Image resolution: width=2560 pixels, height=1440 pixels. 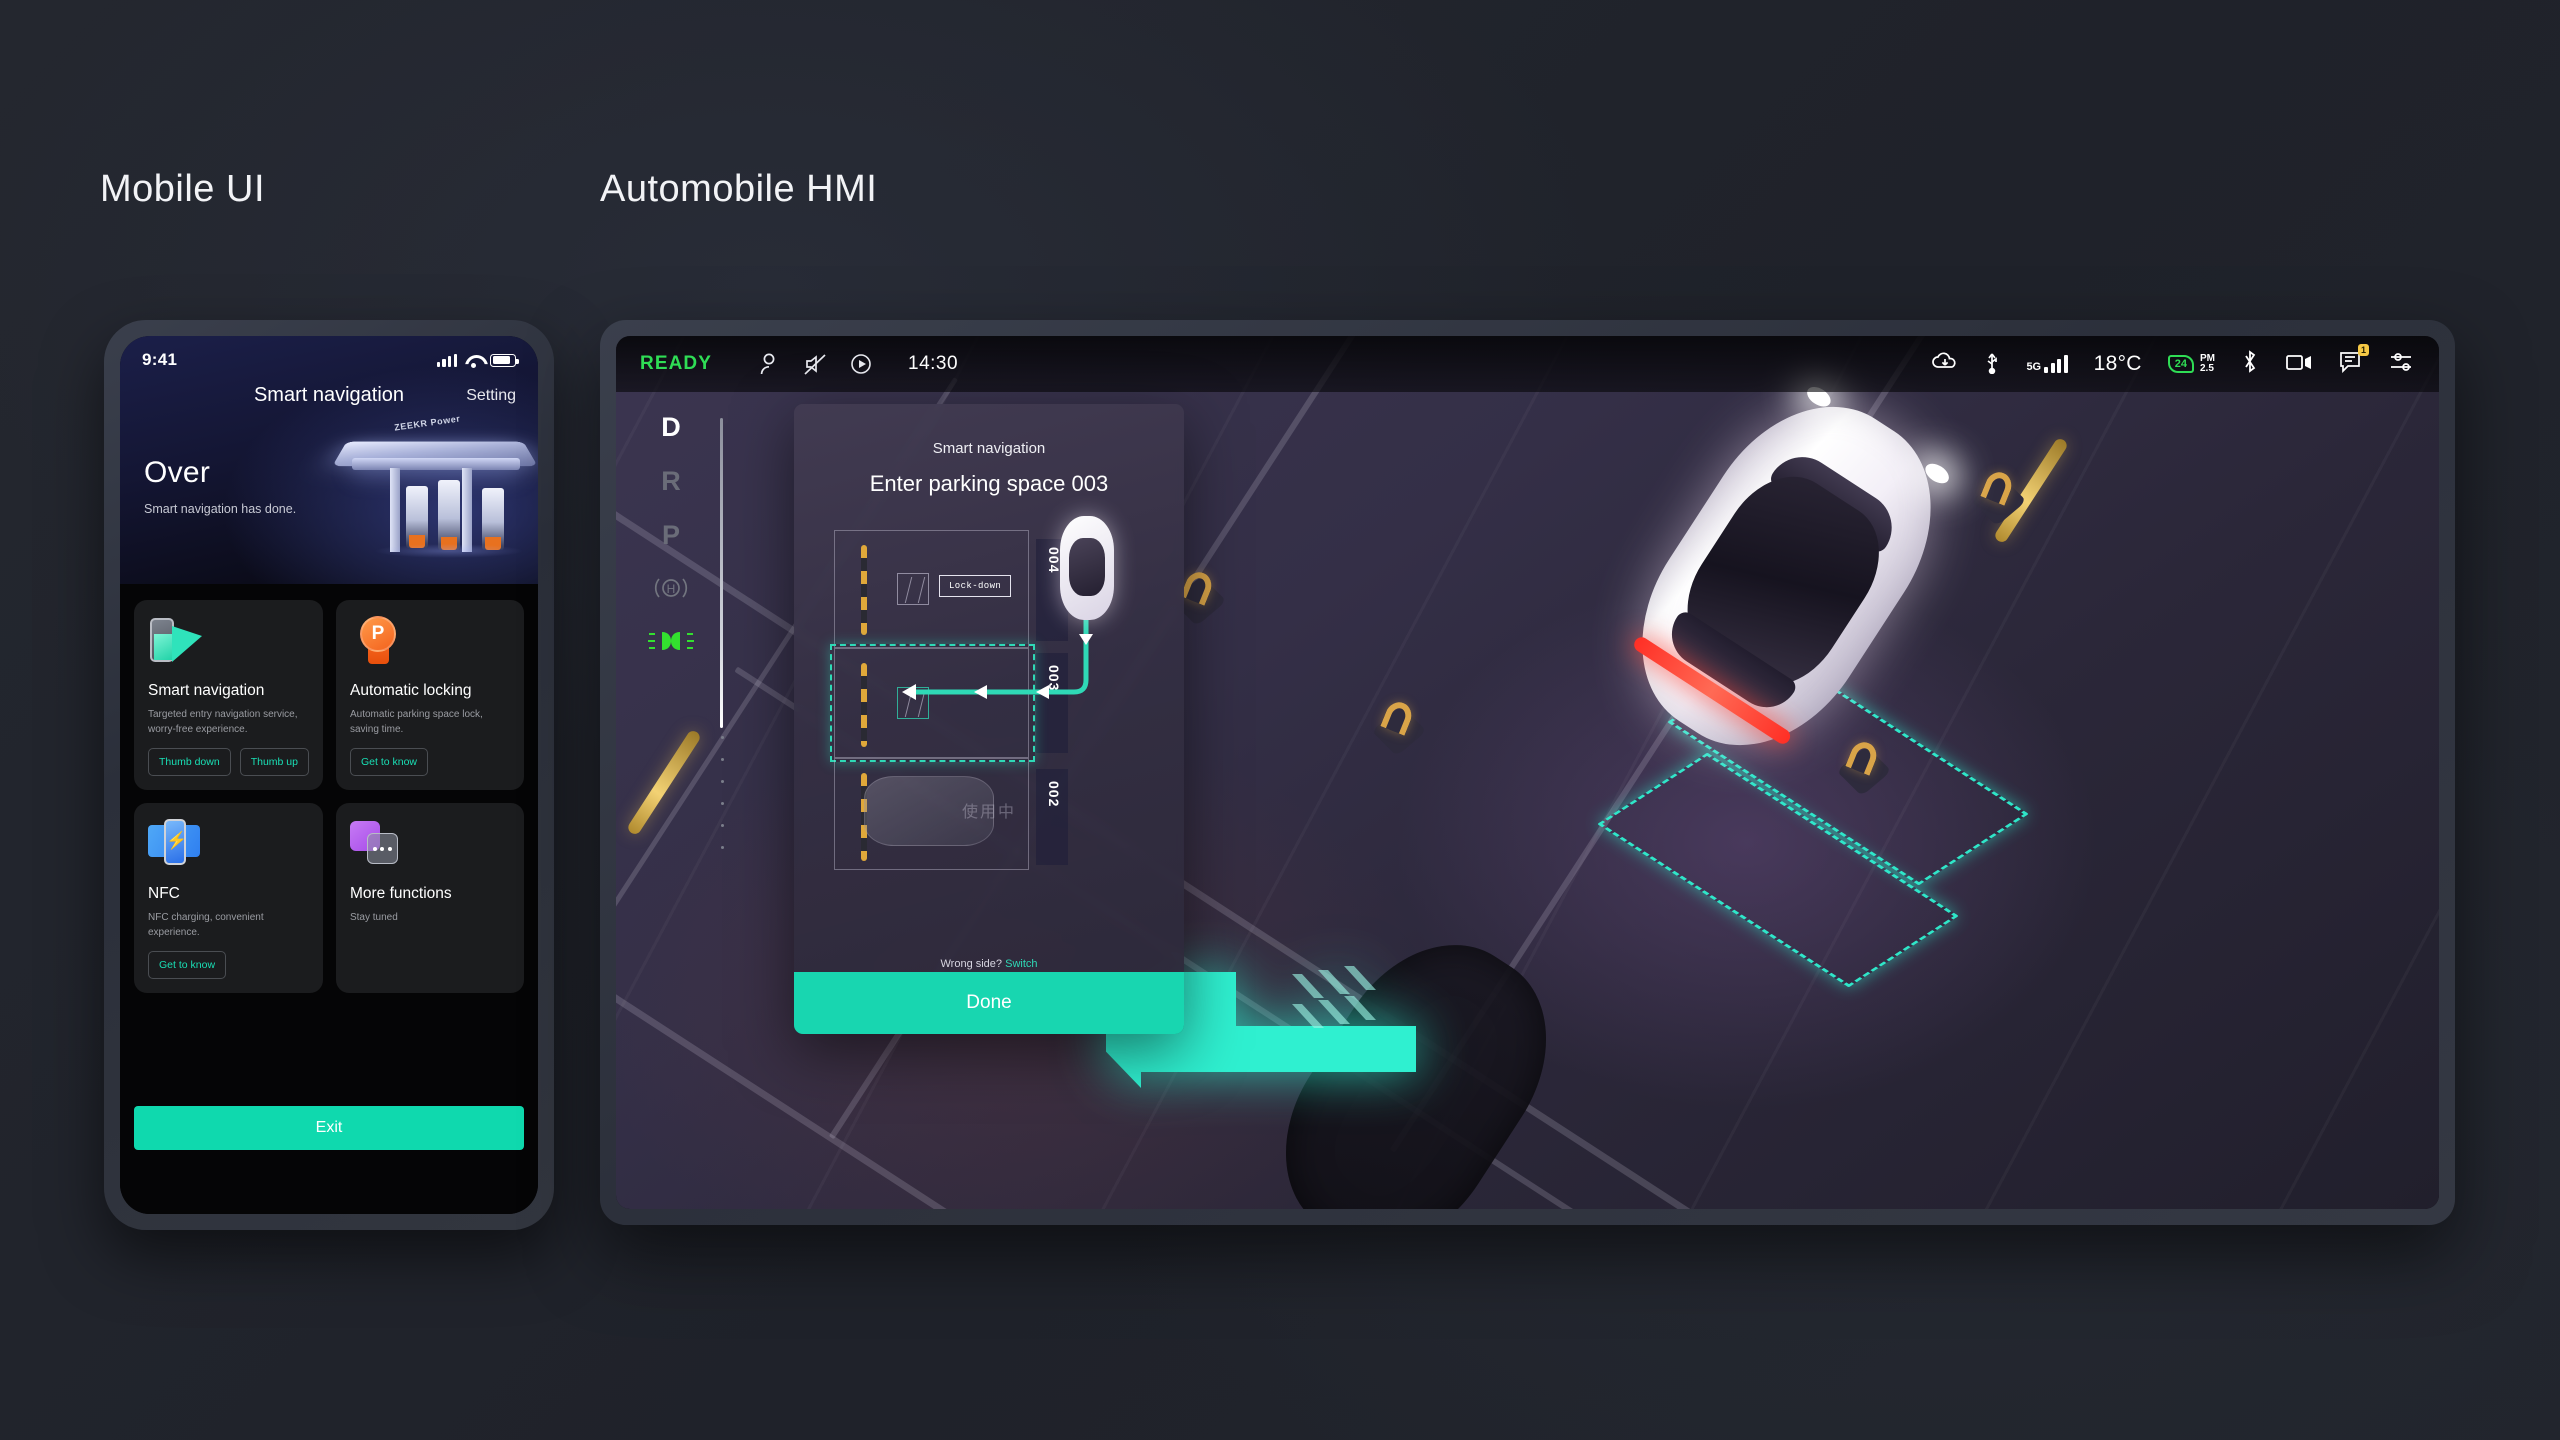 I want to click on thumb-up-button: Thumb up, so click(x=274, y=762).